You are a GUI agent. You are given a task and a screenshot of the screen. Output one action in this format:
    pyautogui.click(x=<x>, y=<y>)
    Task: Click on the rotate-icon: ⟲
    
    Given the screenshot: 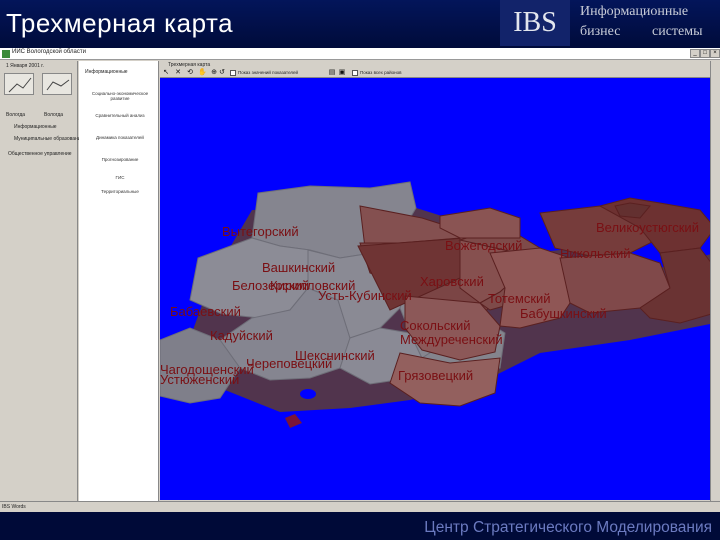 What is the action you would take?
    pyautogui.click(x=190, y=73)
    